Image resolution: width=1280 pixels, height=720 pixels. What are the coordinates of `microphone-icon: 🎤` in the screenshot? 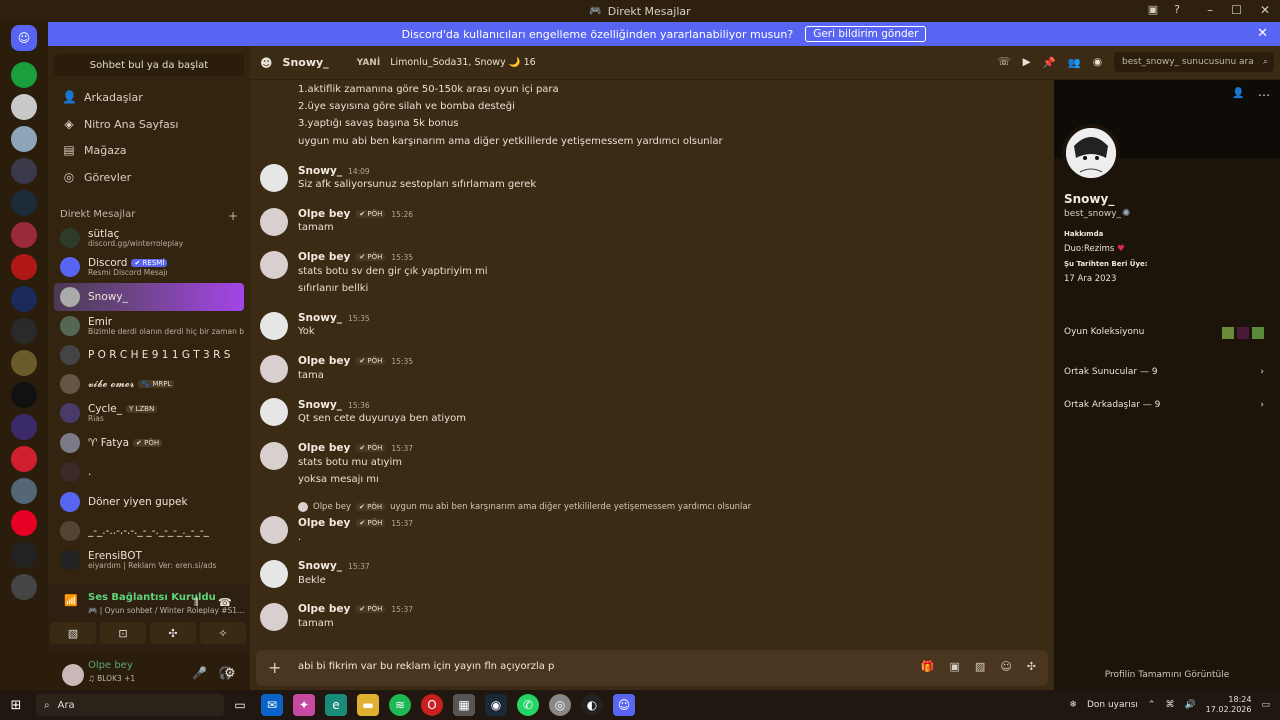 It's located at (199, 673).